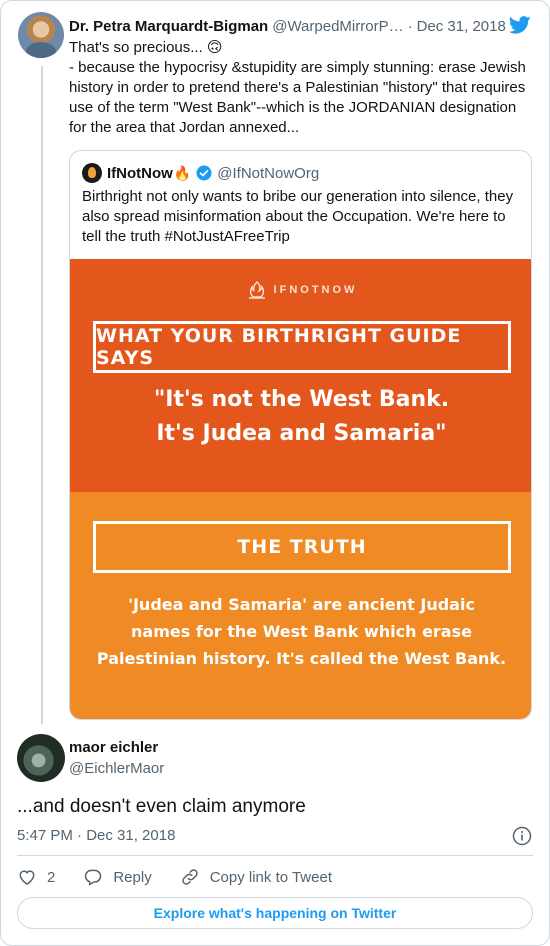  Describe the element at coordinates (161, 806) in the screenshot. I see `main-tweet-text: ...and doesn't even claim anymore` at that location.